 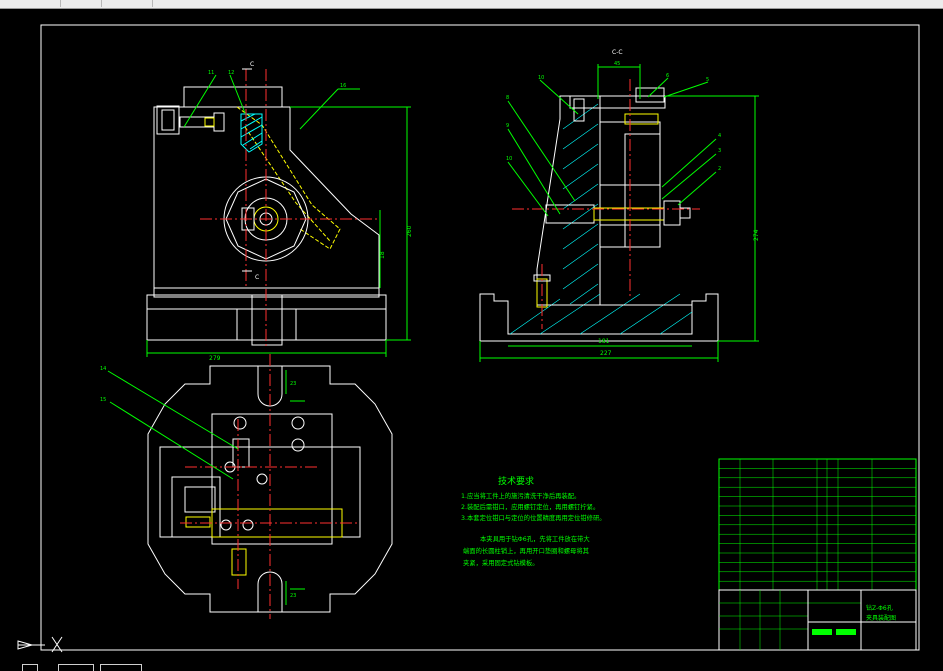 I want to click on top-view: 23 23 14 15, so click(x=246, y=486).